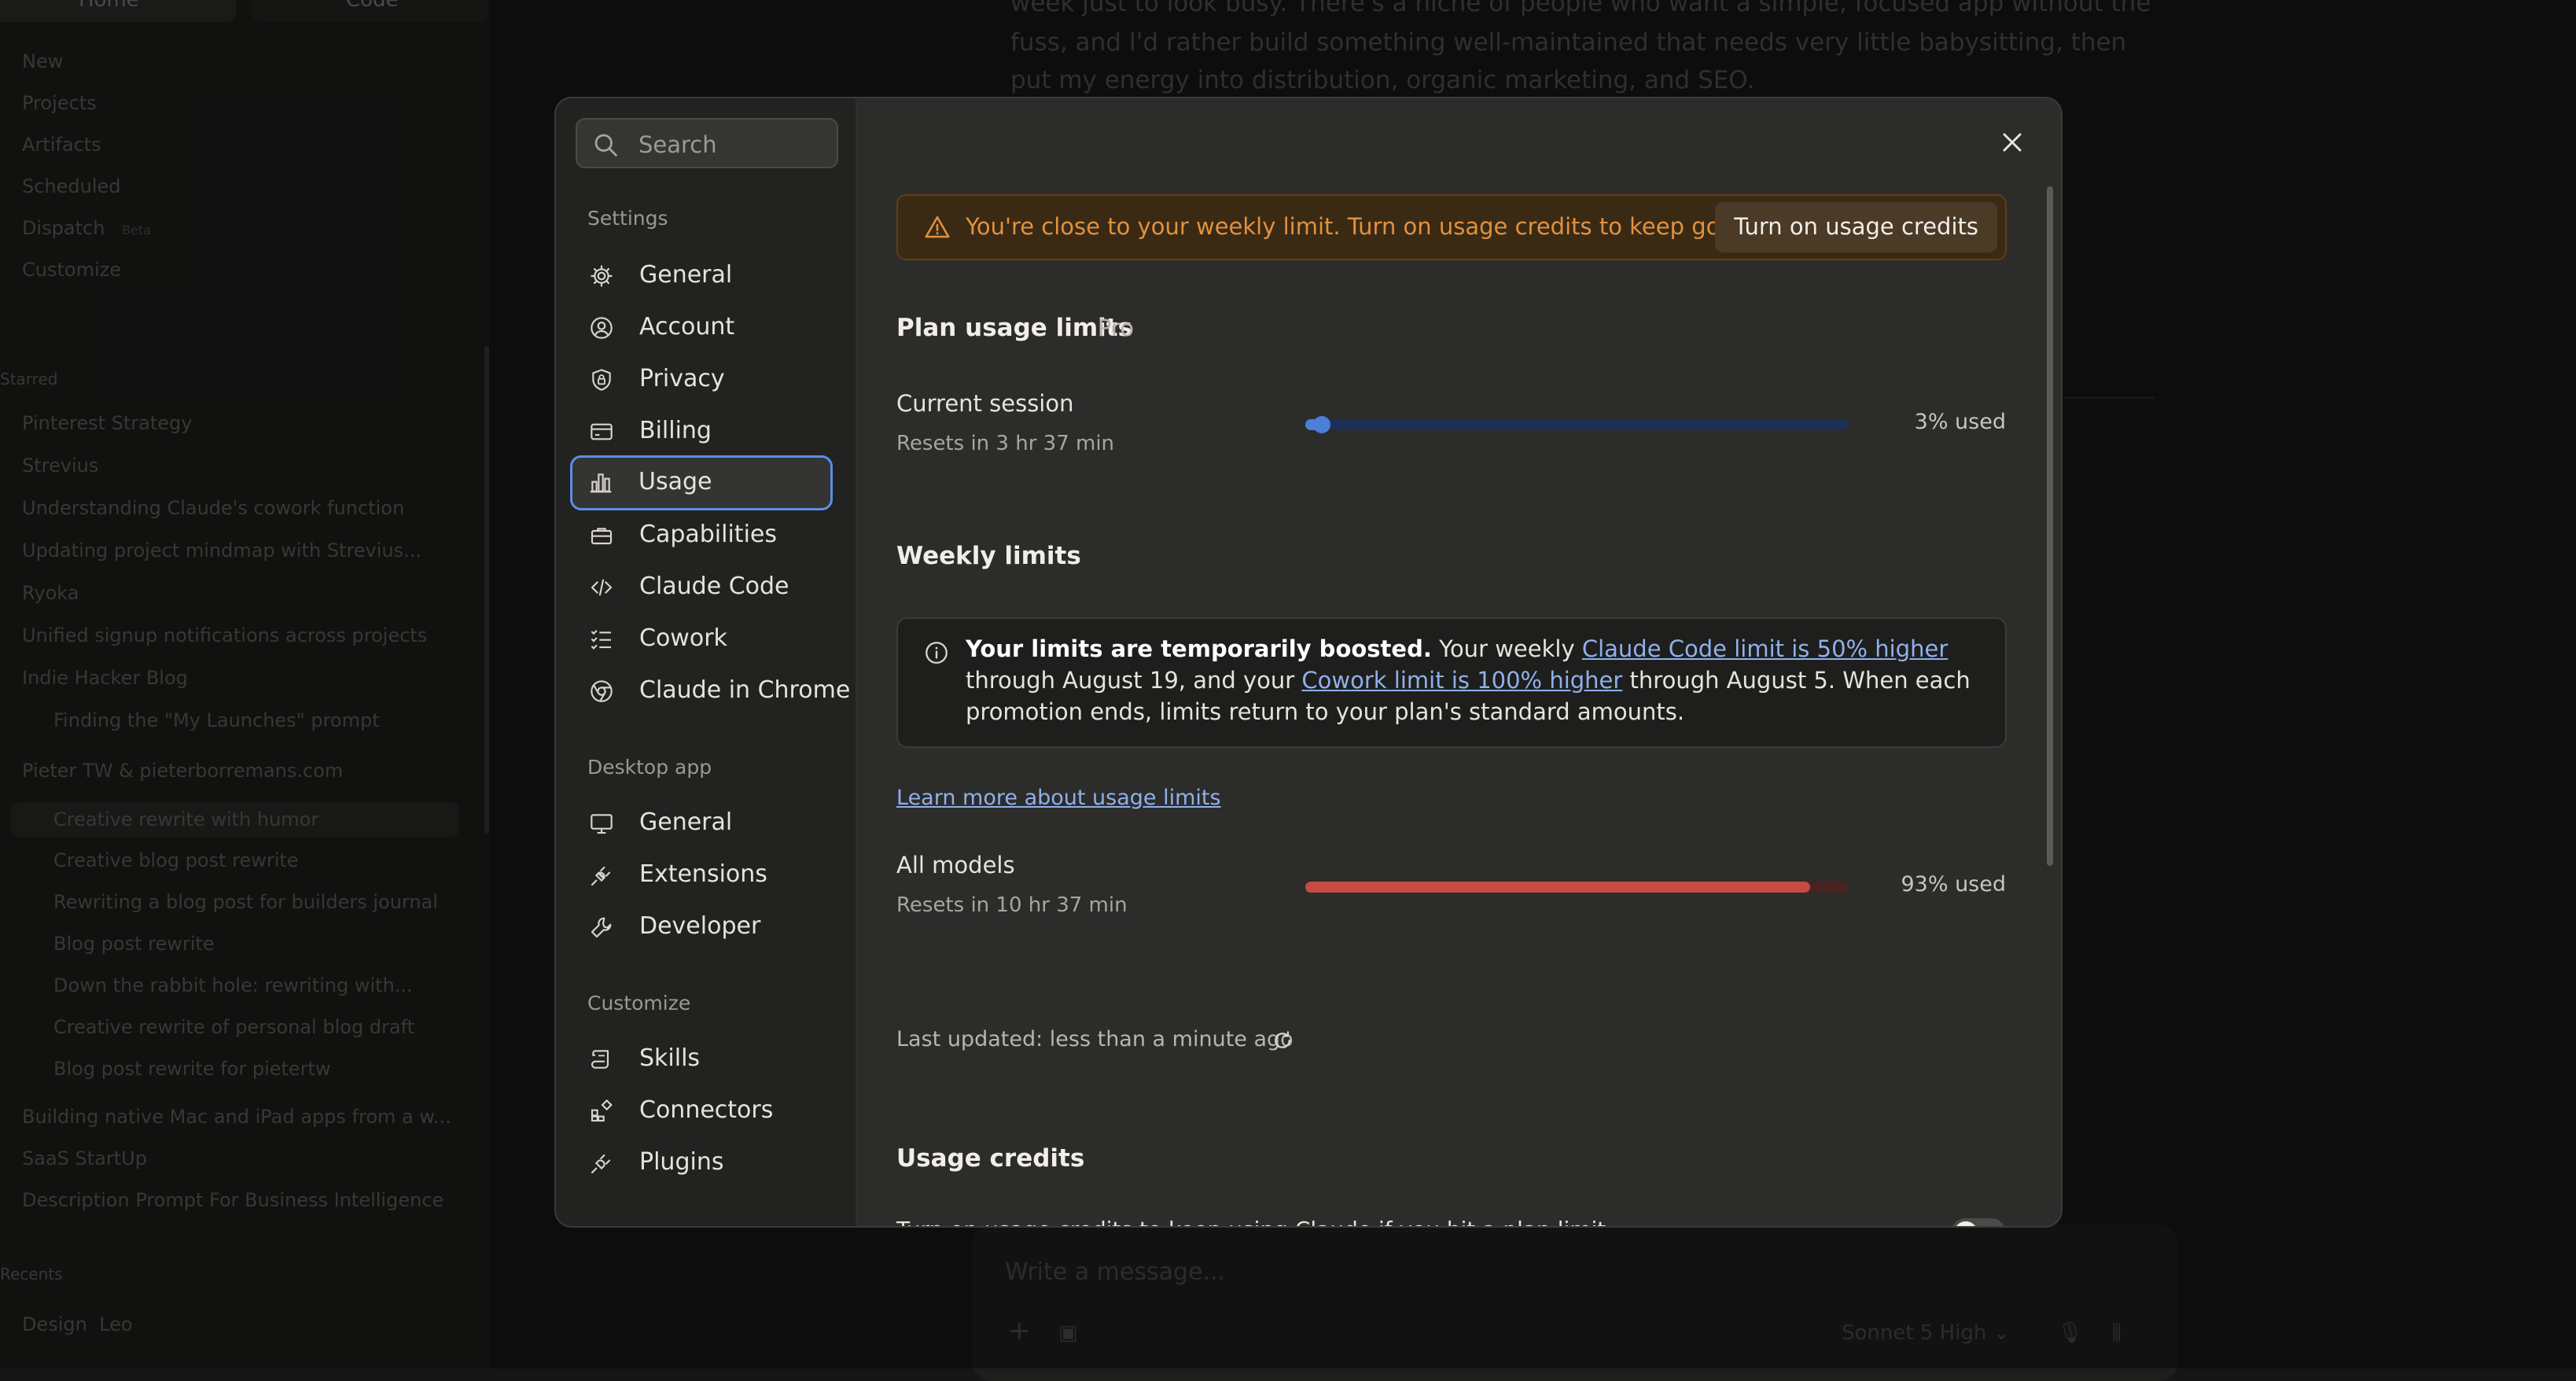 The image size is (2576, 1381). What do you see at coordinates (601, 927) in the screenshot?
I see `wrench-icon` at bounding box center [601, 927].